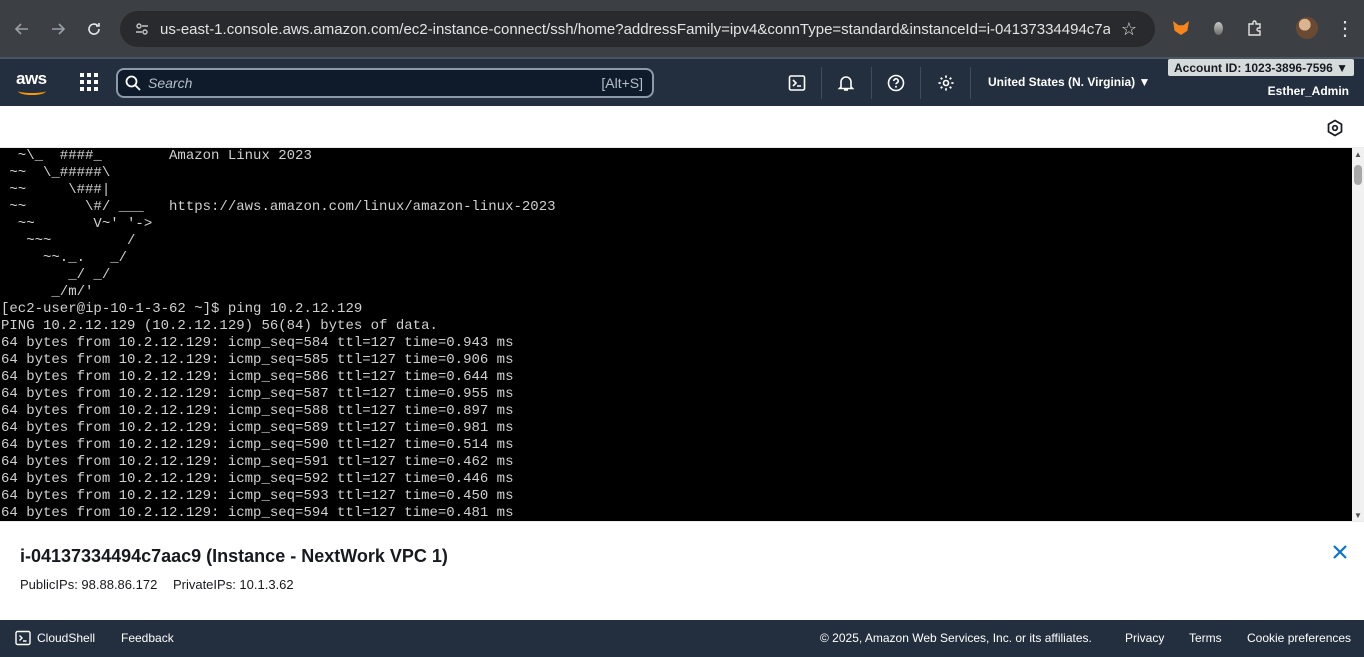  What do you see at coordinates (31, 78) in the screenshot?
I see `aws-logo-text: aws` at bounding box center [31, 78].